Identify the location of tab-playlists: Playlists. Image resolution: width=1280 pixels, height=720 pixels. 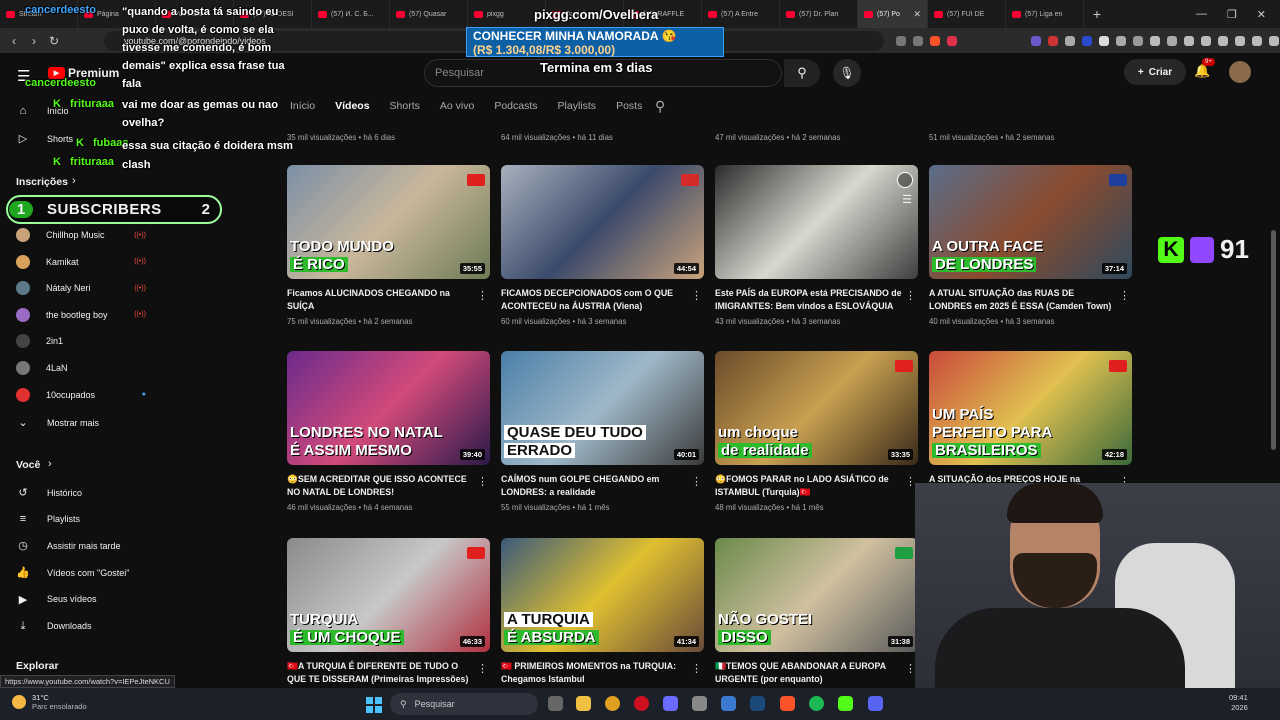
(577, 106).